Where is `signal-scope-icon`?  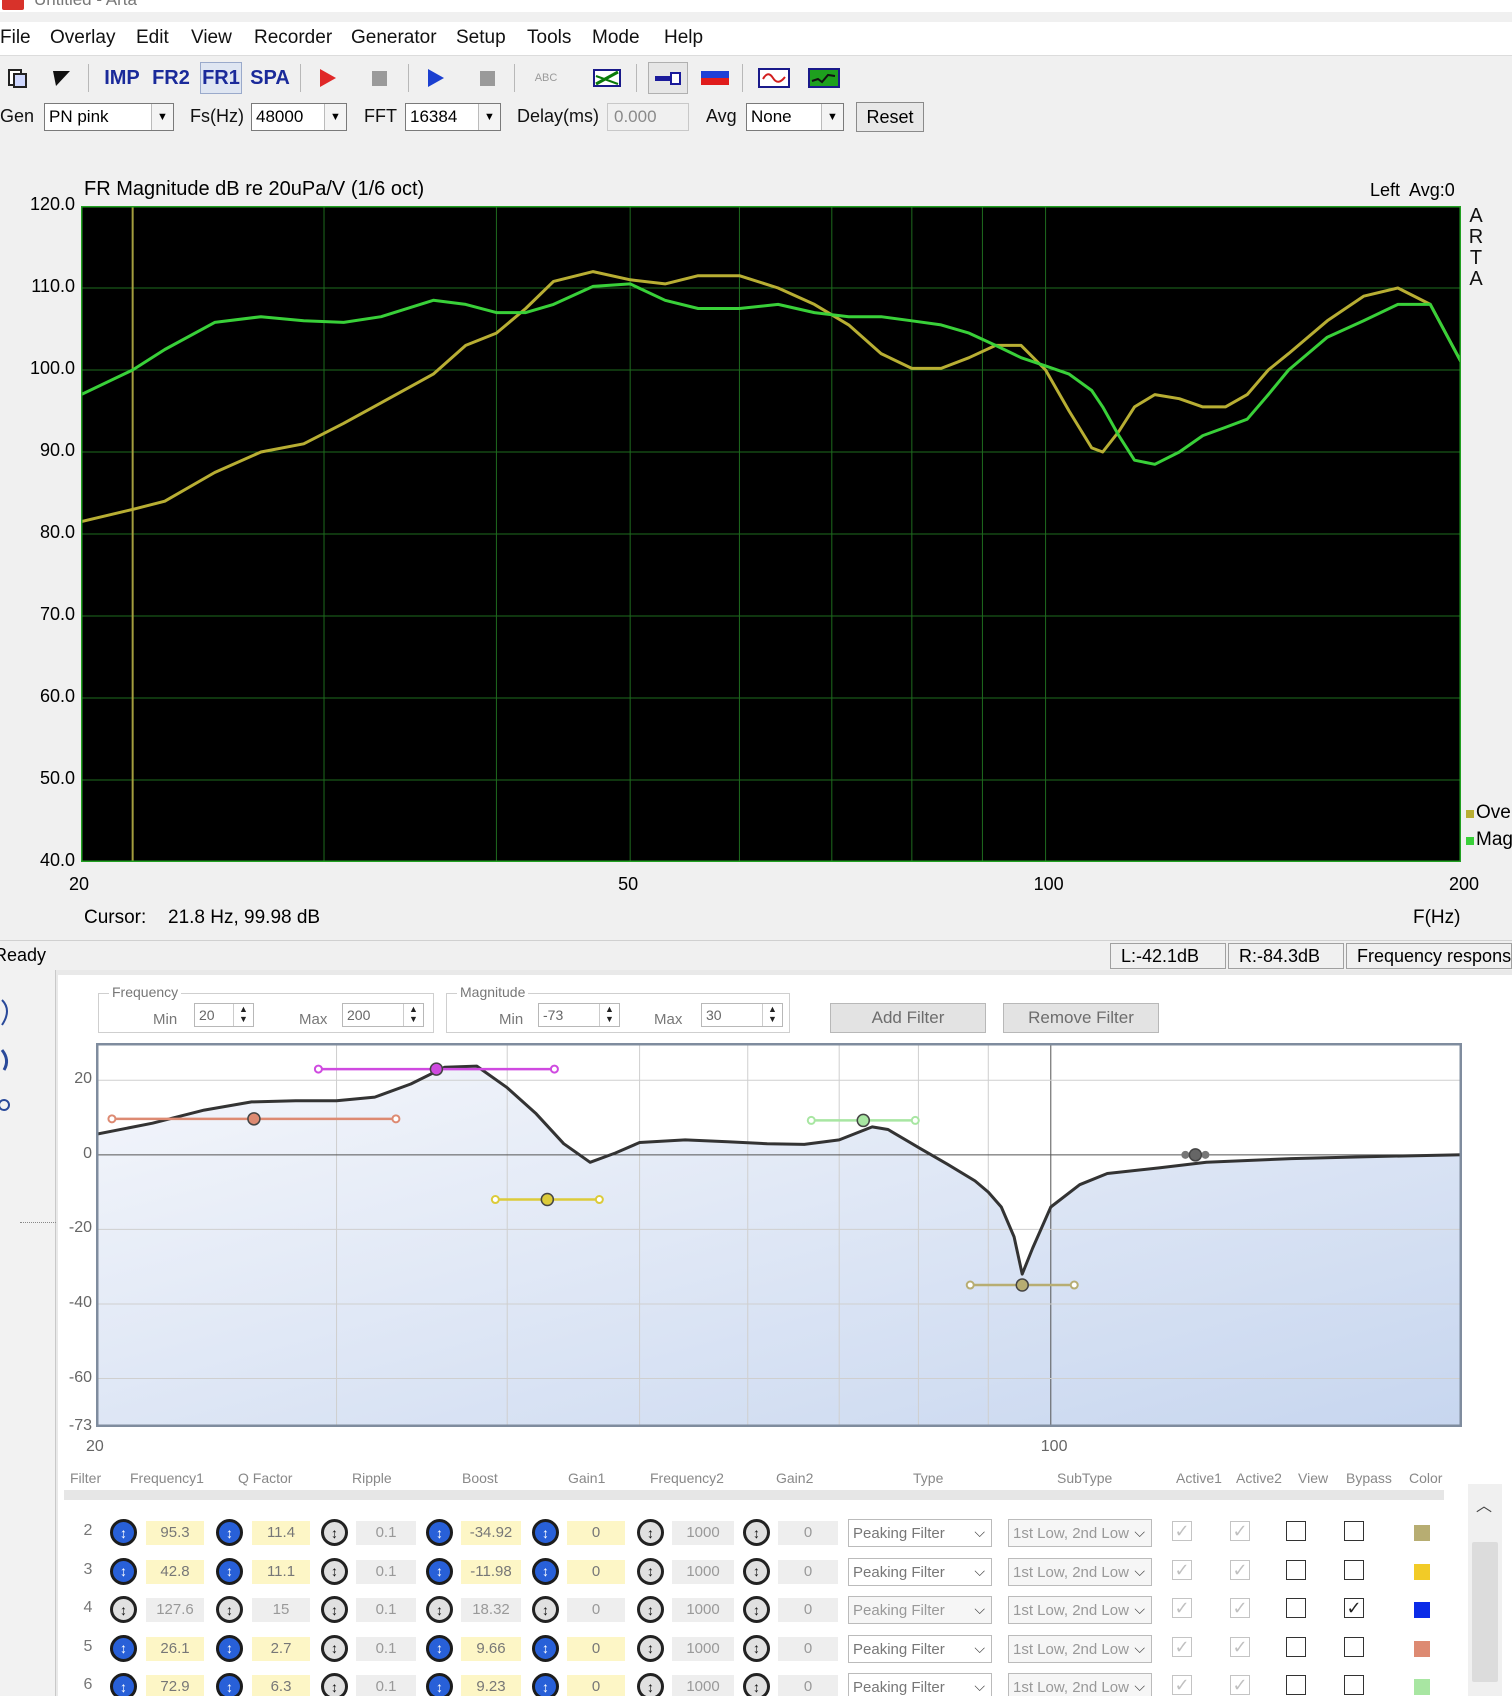
signal-scope-icon is located at coordinates (774, 78).